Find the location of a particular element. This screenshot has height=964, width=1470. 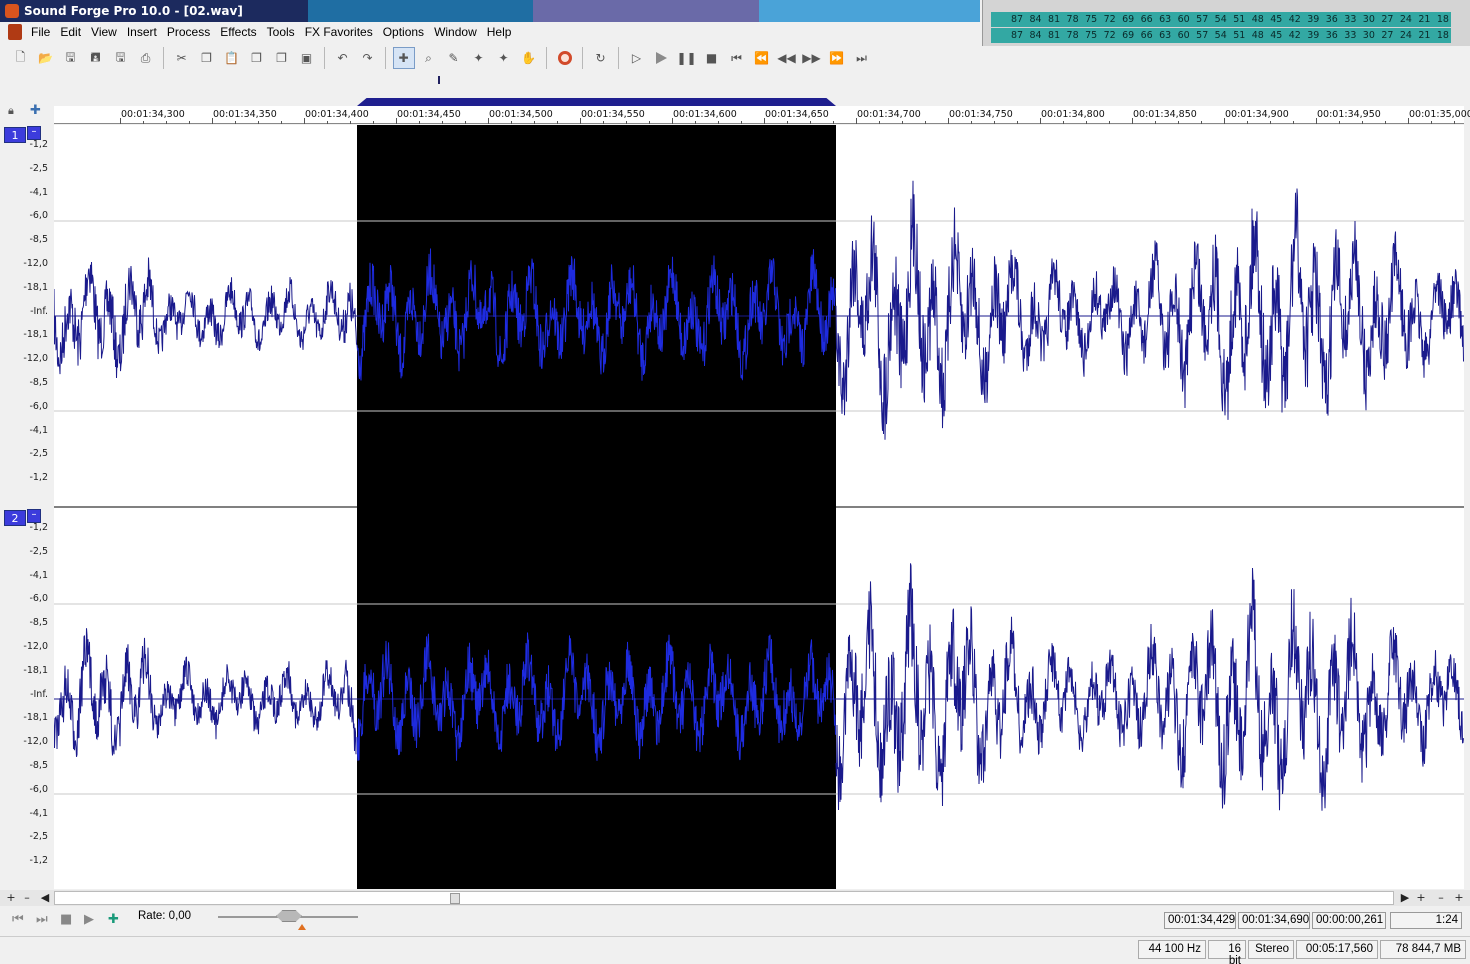

zoom-out-right-icon: – is located at coordinates (1441, 898).